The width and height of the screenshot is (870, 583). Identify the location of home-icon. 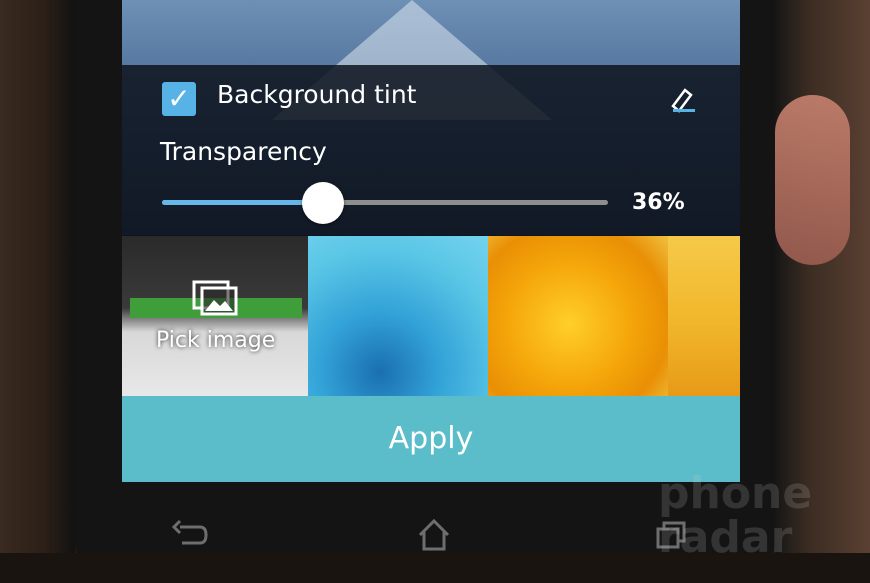
(434, 535).